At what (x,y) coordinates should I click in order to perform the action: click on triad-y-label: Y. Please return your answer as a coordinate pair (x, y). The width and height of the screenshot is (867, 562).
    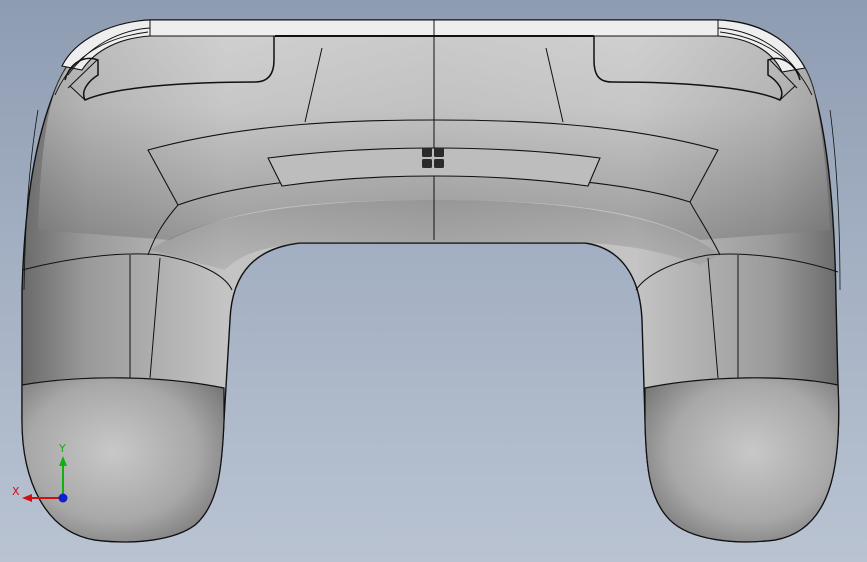
    Looking at the image, I should click on (62, 448).